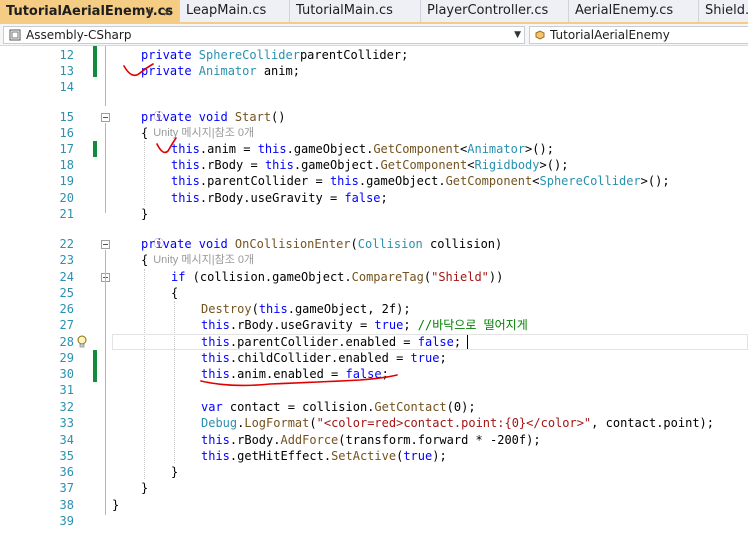 This screenshot has height=533, width=748. Describe the element at coordinates (362, 198) in the screenshot. I see `code-token: false` at that location.